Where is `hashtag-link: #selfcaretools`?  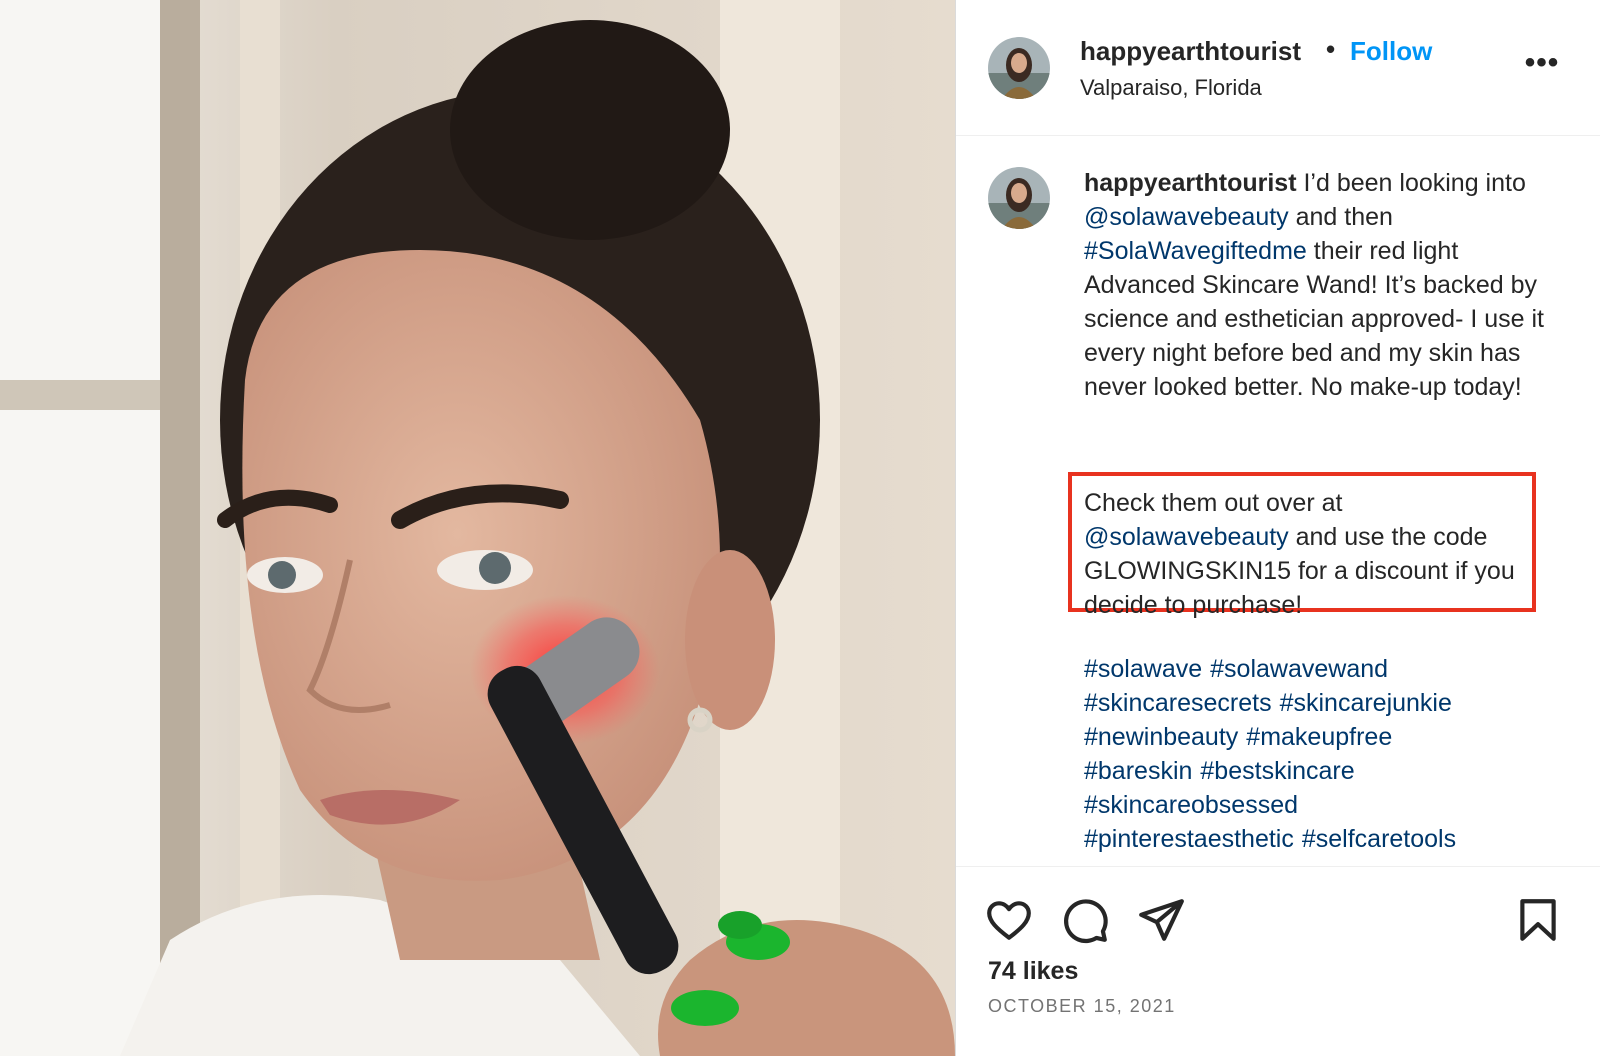
hashtag-link: #selfcaretools is located at coordinates (1379, 839).